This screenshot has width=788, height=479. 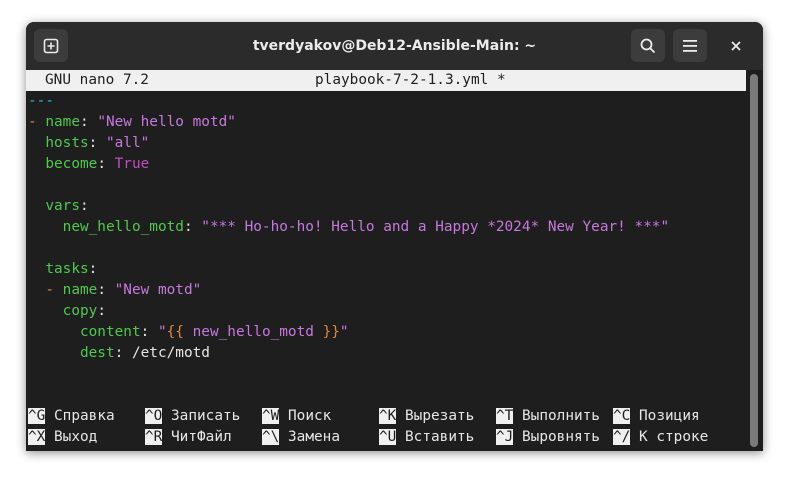 I want to click on nano-header: GNU nano 7.2 playbook-7-2-1.3.yml *, so click(x=386, y=80).